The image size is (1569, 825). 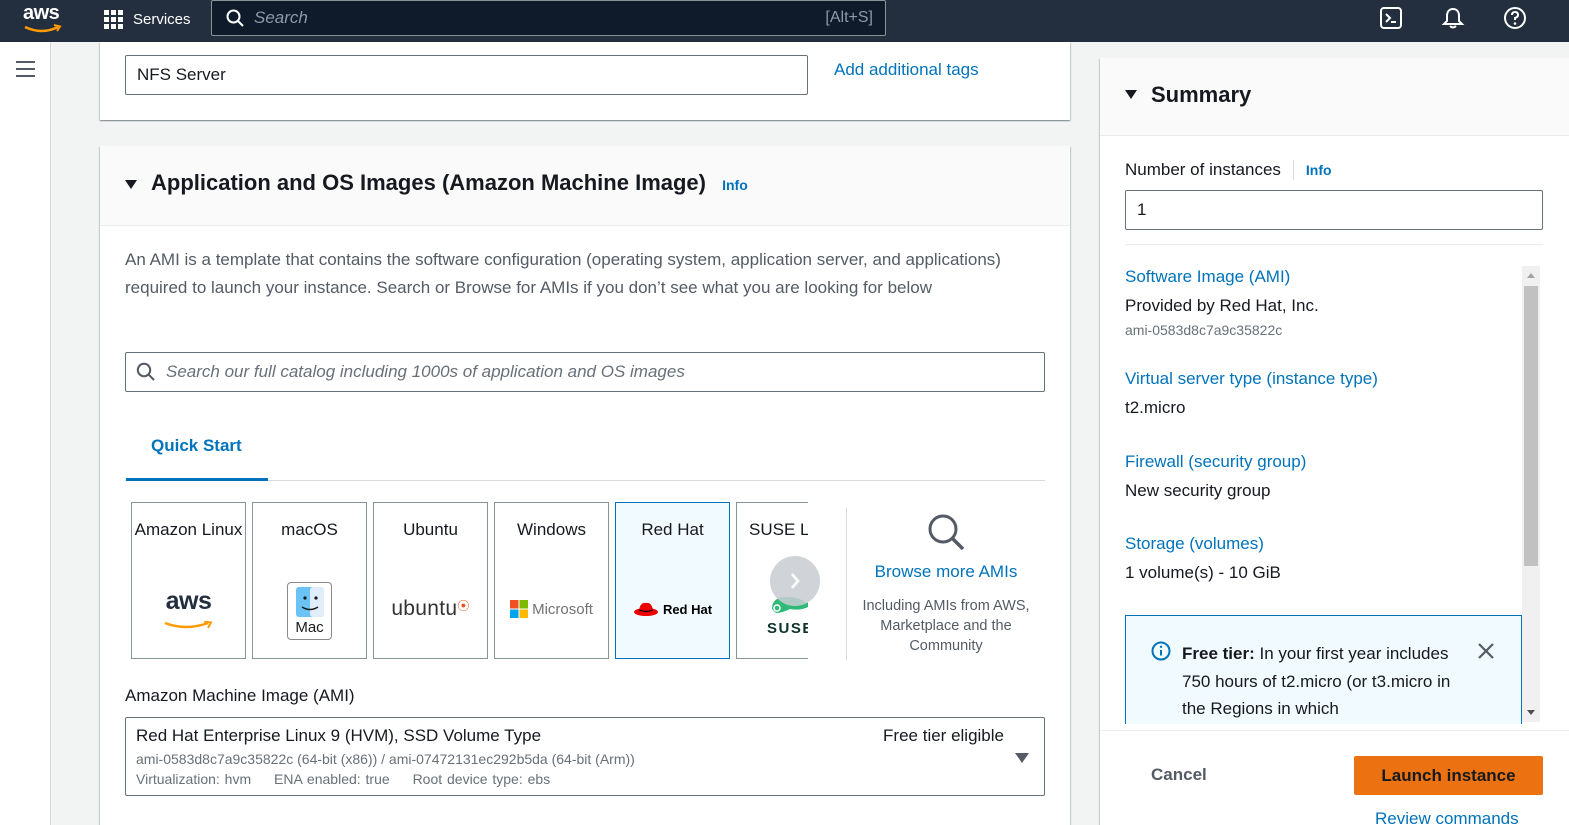 I want to click on software-image-value: Provided by Red Hat, Inc., so click(x=1222, y=305).